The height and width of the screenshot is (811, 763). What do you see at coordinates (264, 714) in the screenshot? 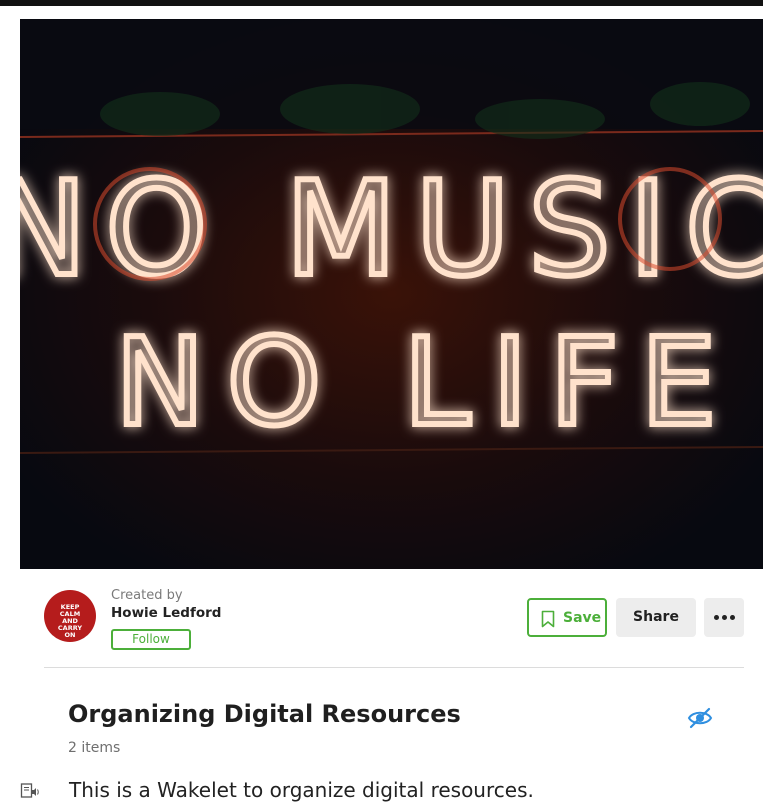
I see `collection-title: Organizing Digital Resources` at bounding box center [264, 714].